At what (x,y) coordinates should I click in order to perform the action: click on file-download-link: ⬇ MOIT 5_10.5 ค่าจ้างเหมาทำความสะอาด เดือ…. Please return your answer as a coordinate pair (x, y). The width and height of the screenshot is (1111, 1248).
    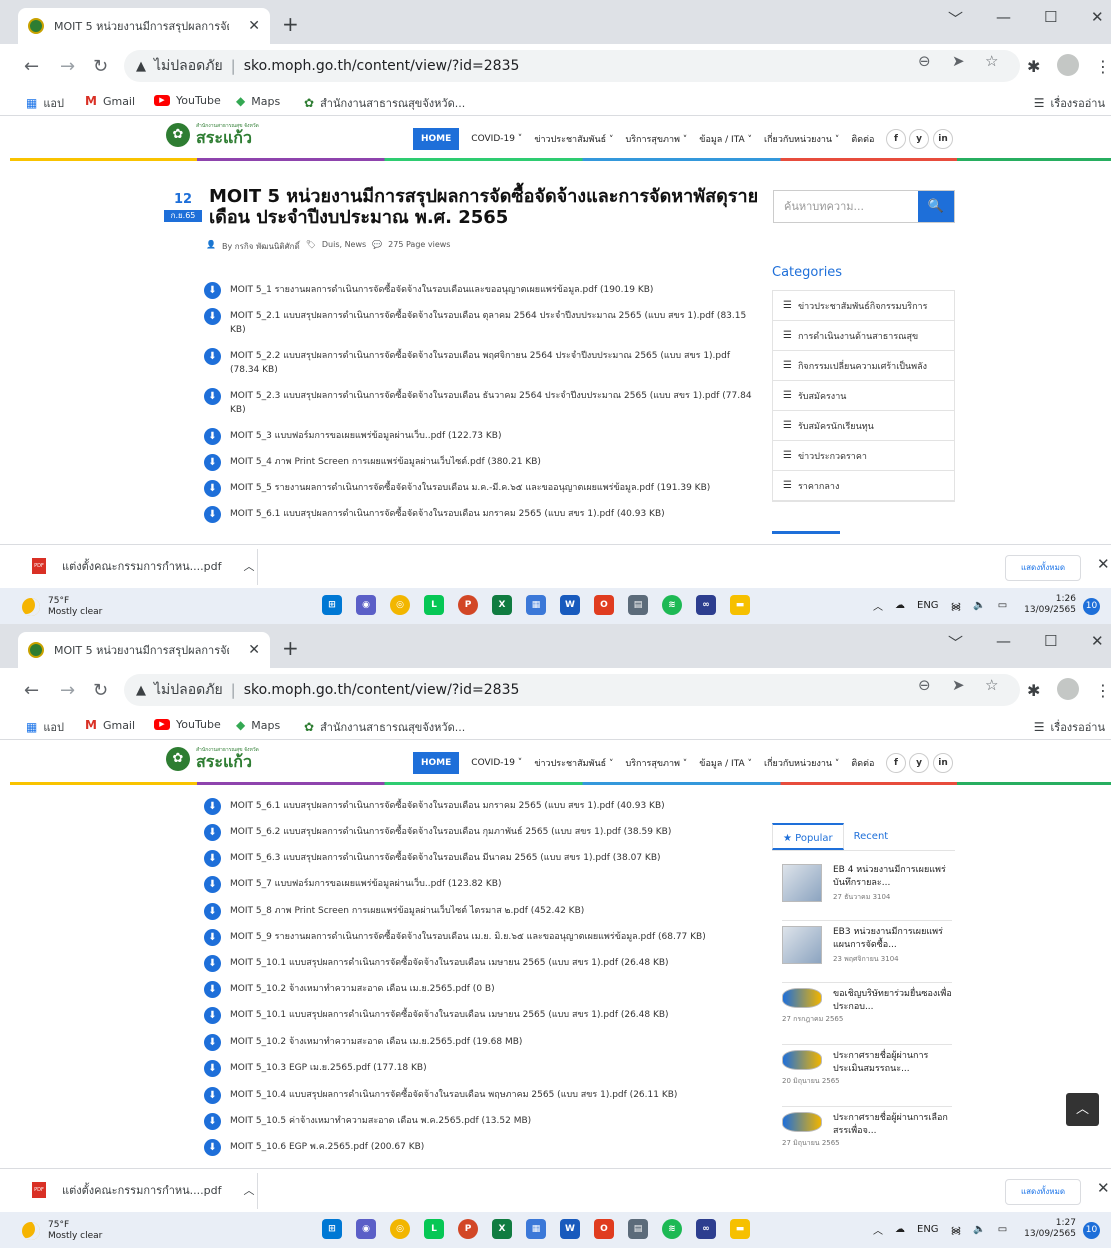
    Looking at the image, I should click on (479, 1121).